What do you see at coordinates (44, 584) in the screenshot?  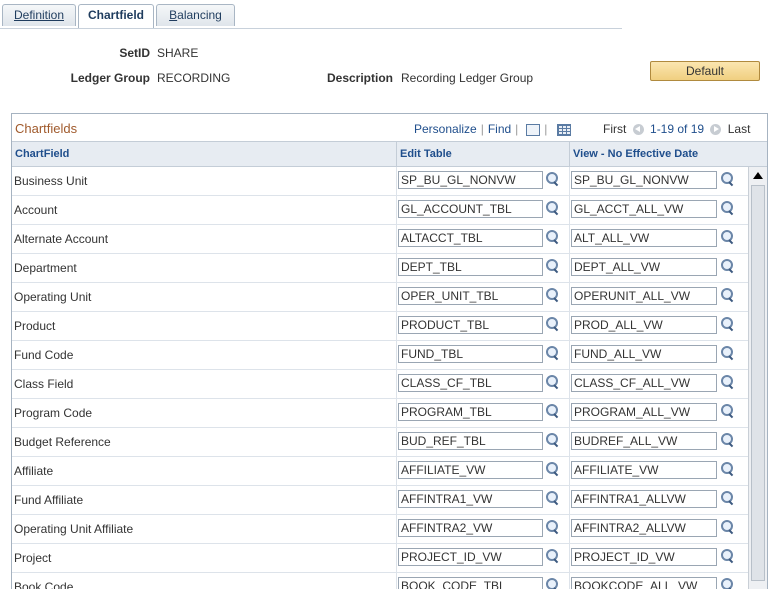 I see `chartfield-name: Book Code` at bounding box center [44, 584].